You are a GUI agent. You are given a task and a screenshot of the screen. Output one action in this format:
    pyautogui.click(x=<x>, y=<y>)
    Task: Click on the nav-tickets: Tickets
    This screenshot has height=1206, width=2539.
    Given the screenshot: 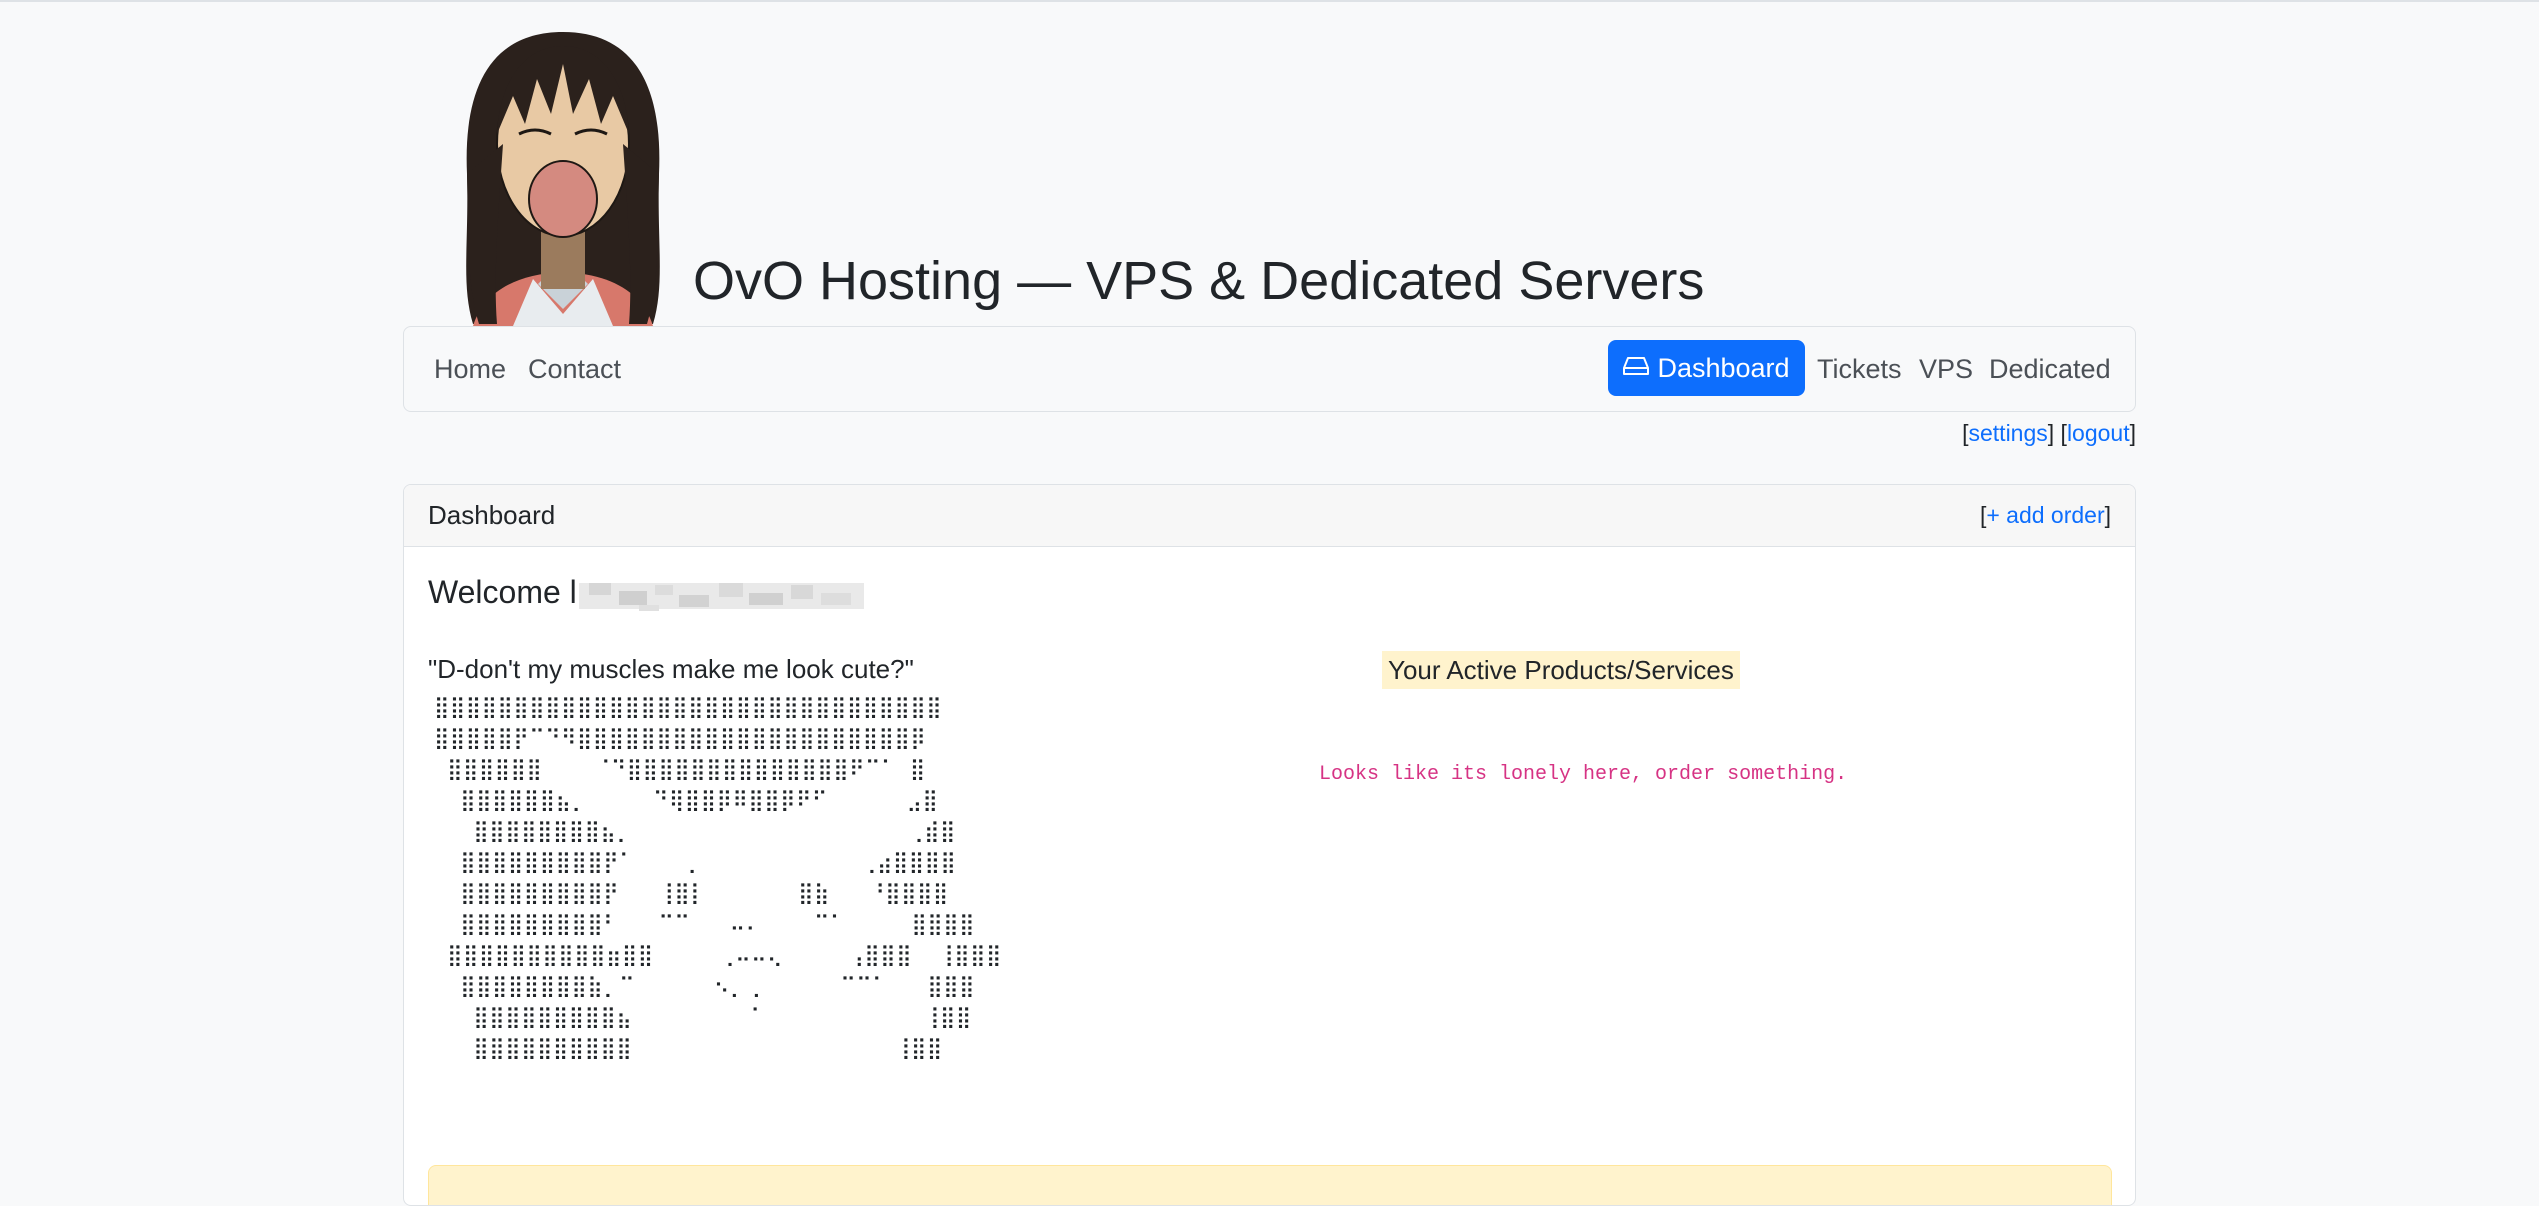 What is the action you would take?
    pyautogui.click(x=1859, y=369)
    